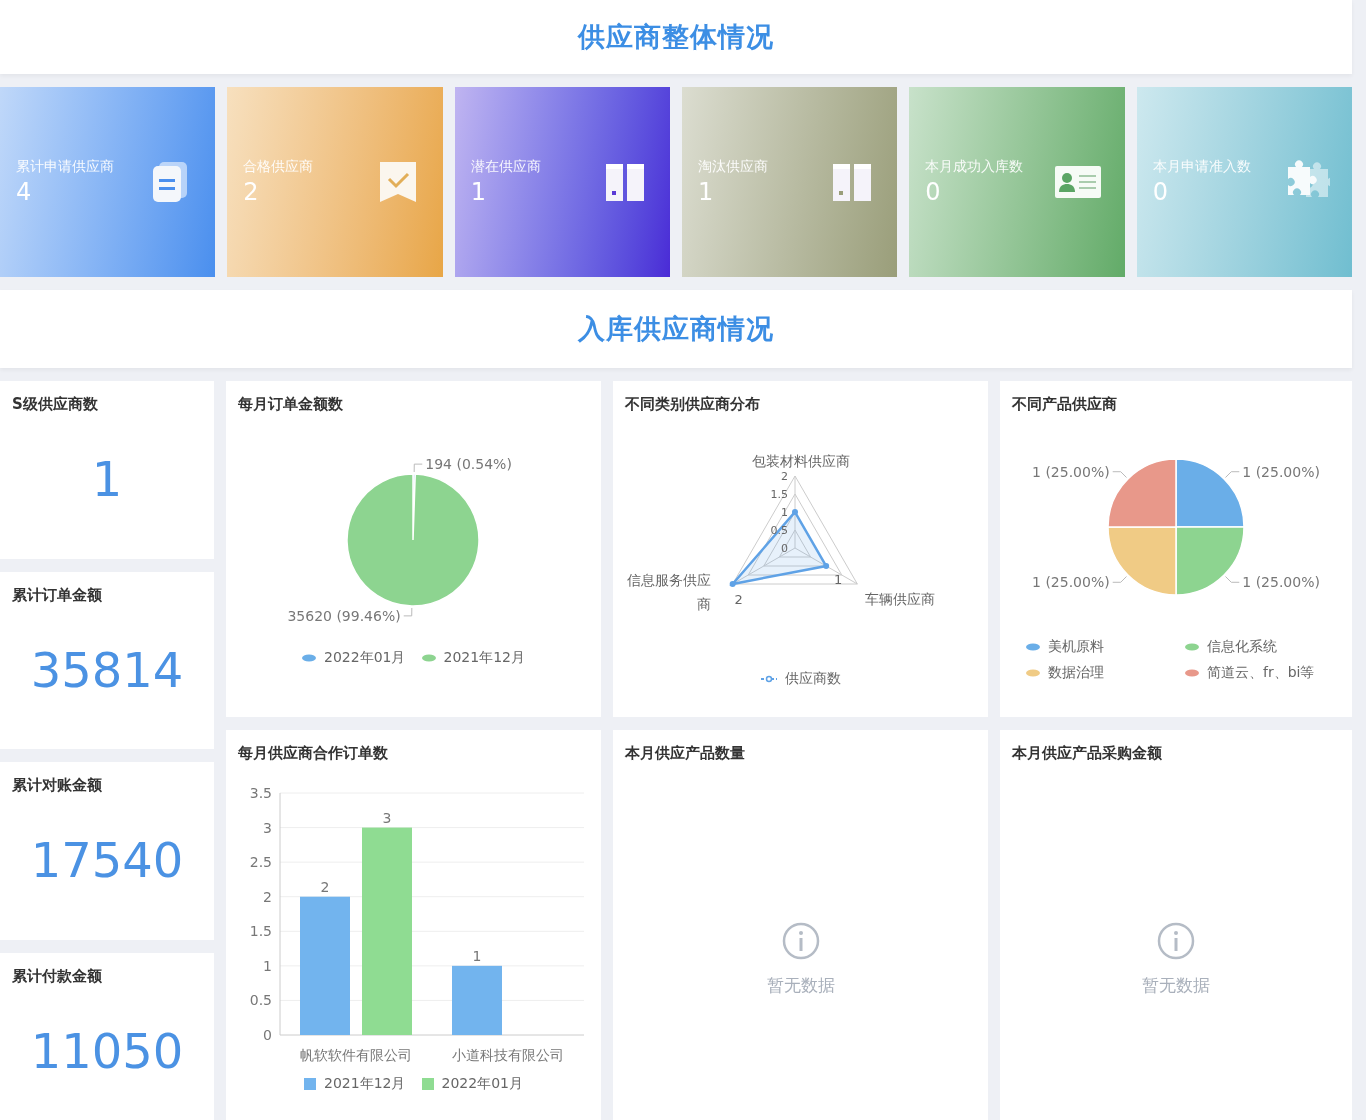  Describe the element at coordinates (107, 860) in the screenshot. I see `stat-value: 17540` at that location.